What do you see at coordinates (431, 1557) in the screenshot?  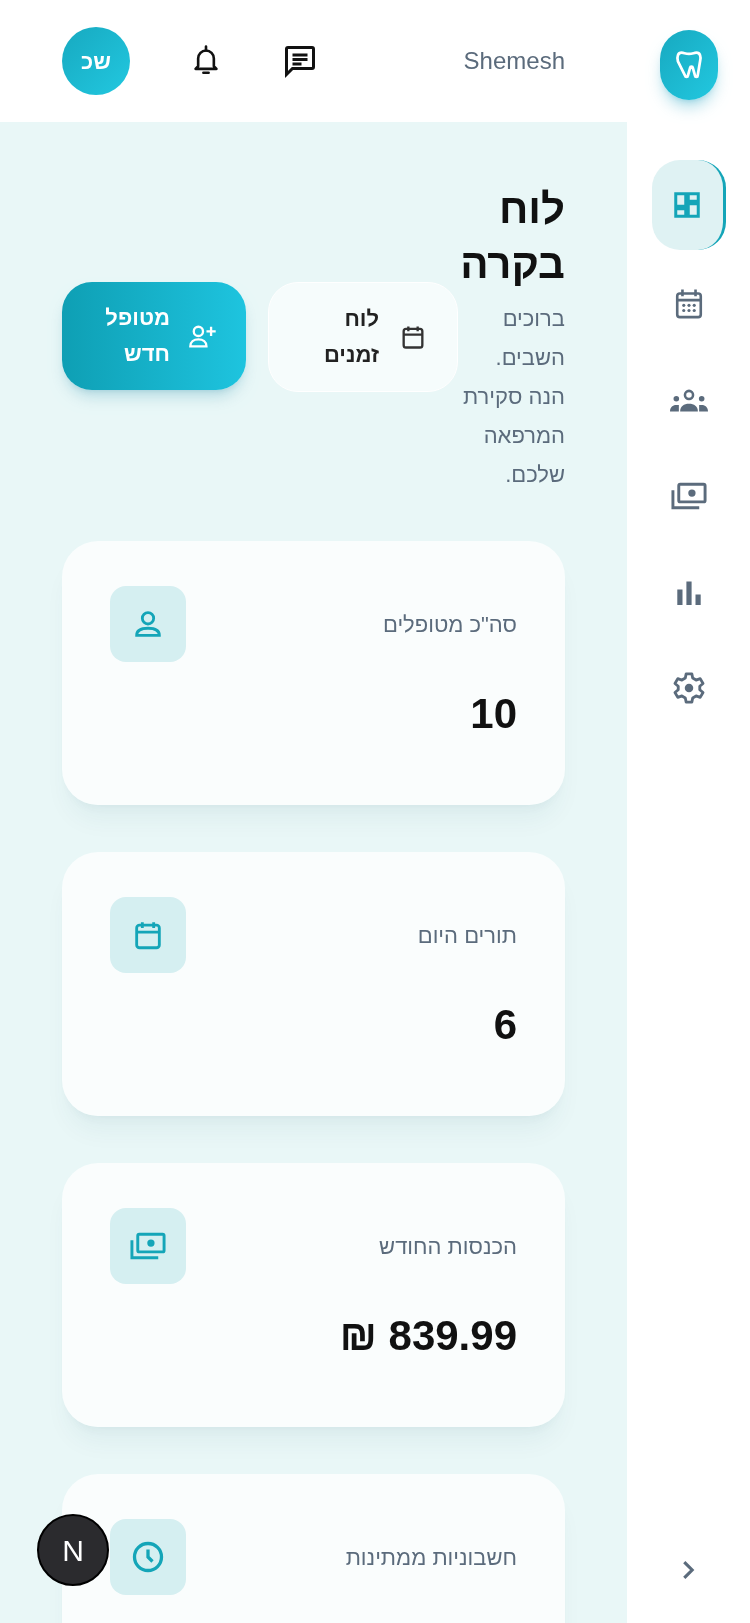 I see `stat-label: חשבוניות ממתינות` at bounding box center [431, 1557].